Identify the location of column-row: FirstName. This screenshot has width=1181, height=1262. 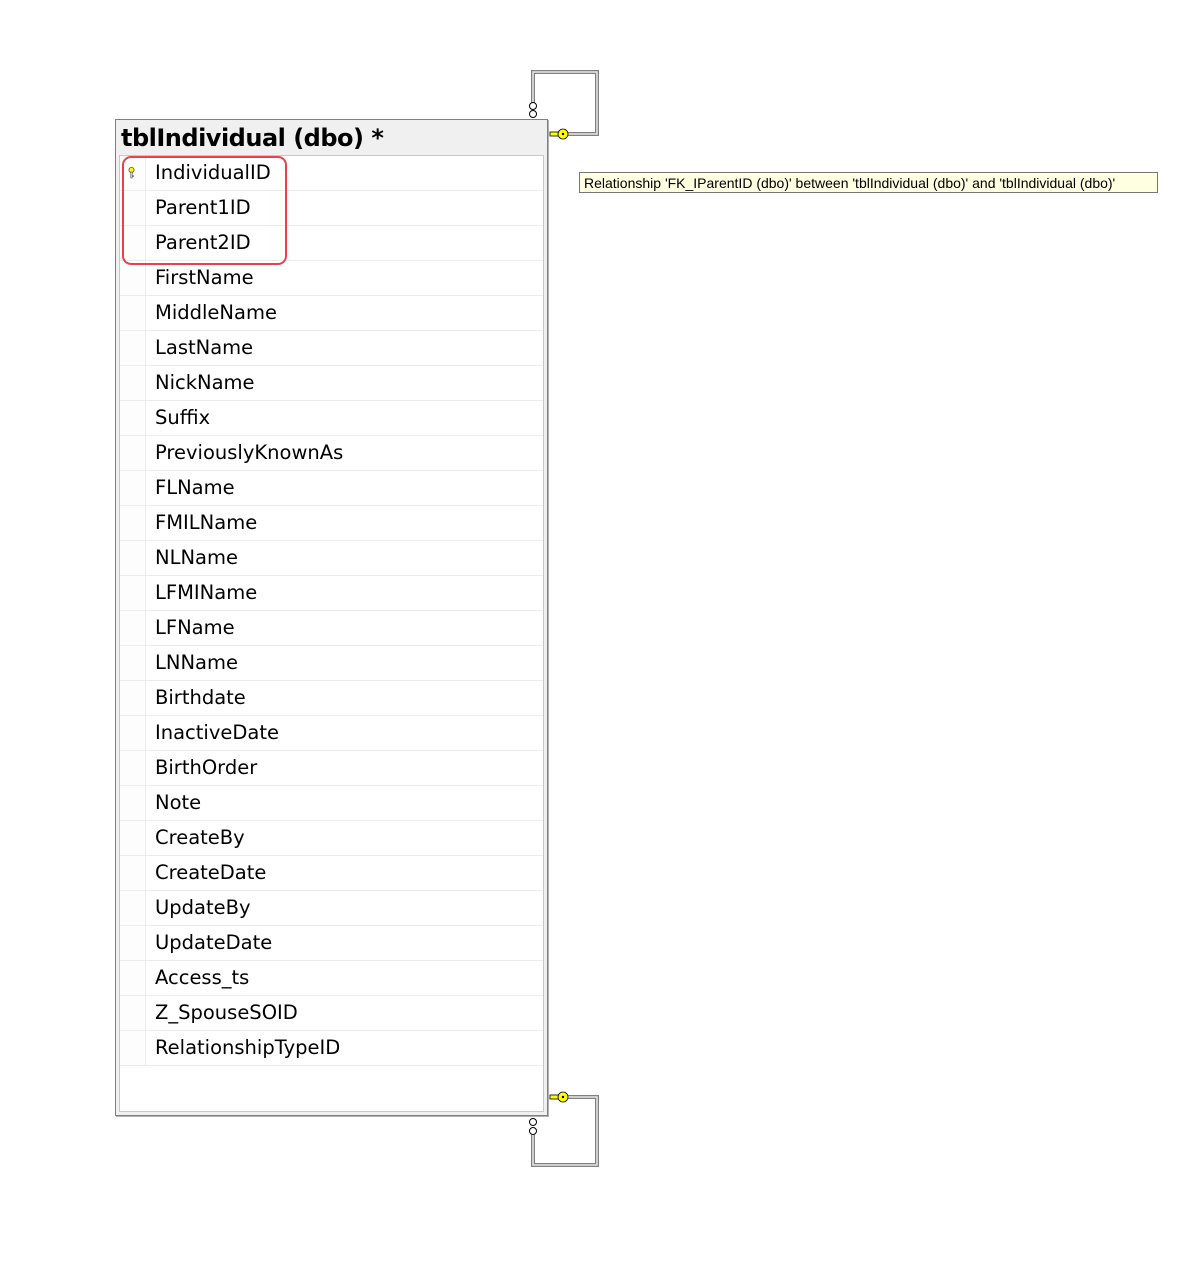
(331, 278).